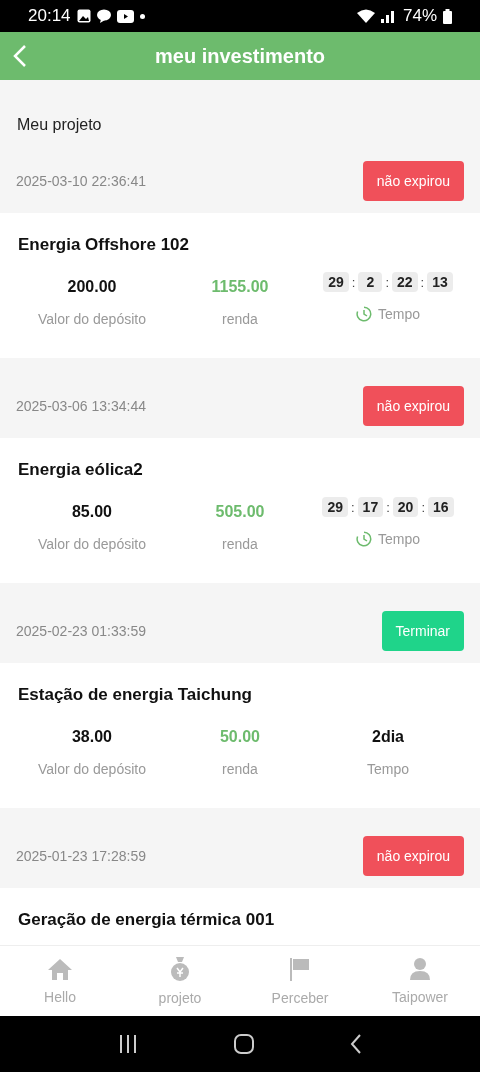 The height and width of the screenshot is (1072, 480). What do you see at coordinates (239, 737) in the screenshot?
I see `income-value: 50.00` at bounding box center [239, 737].